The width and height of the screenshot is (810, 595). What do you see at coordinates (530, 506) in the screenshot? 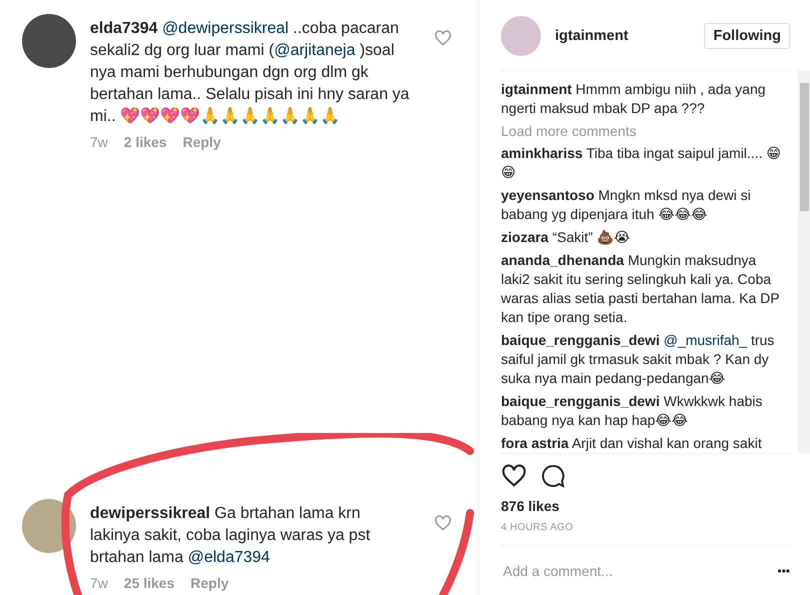
I see `like-count: 876 likes` at bounding box center [530, 506].